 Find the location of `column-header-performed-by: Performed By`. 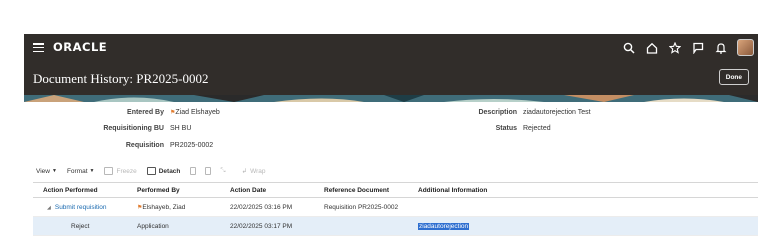

column-header-performed-by: Performed By is located at coordinates (158, 190).